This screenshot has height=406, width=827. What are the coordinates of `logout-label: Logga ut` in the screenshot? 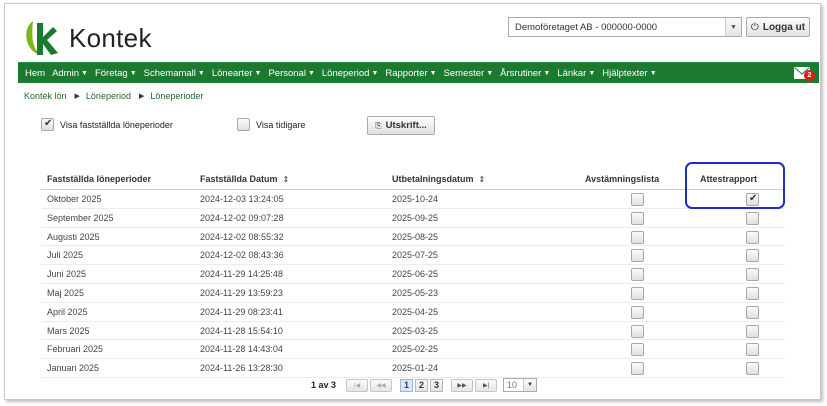 It's located at (784, 27).